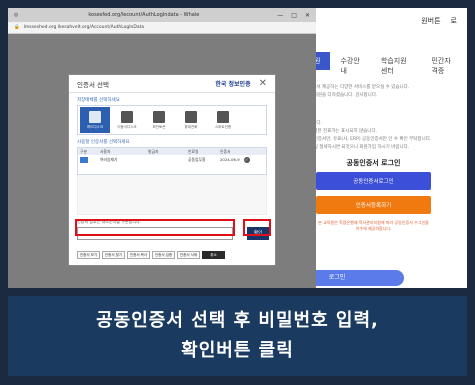 The height and width of the screenshot is (385, 475). I want to click on media-label-text: 이동식디스크, so click(127, 126).